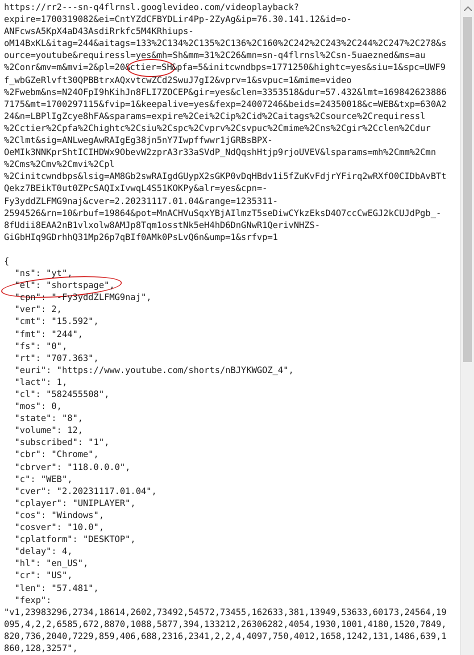  Describe the element at coordinates (41, 648) in the screenshot. I see `text-line: 860,128,3257",` at that location.